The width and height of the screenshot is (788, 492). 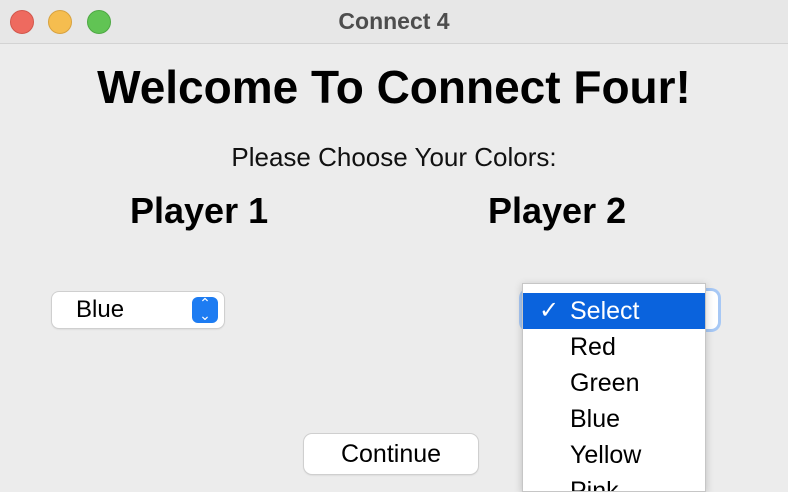 I want to click on title-bar: Connect 4, so click(x=394, y=22).